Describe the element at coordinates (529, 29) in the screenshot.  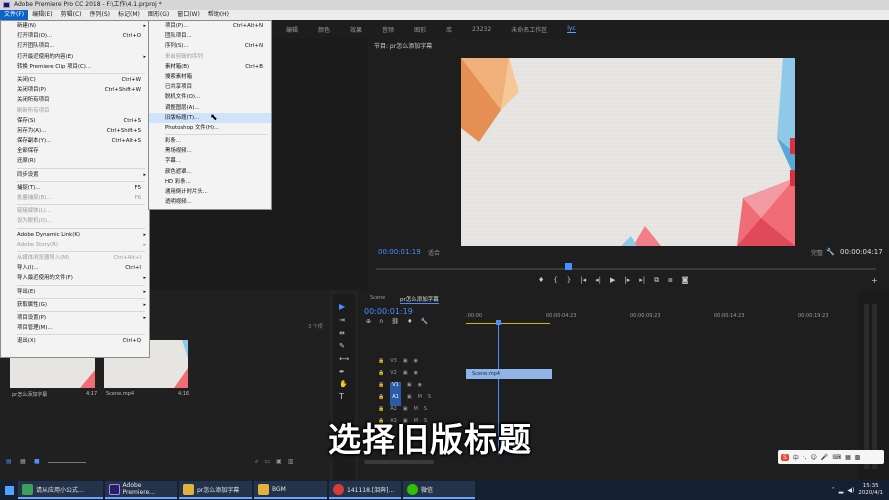
I see `workspace-tab: 未命名工作区` at that location.